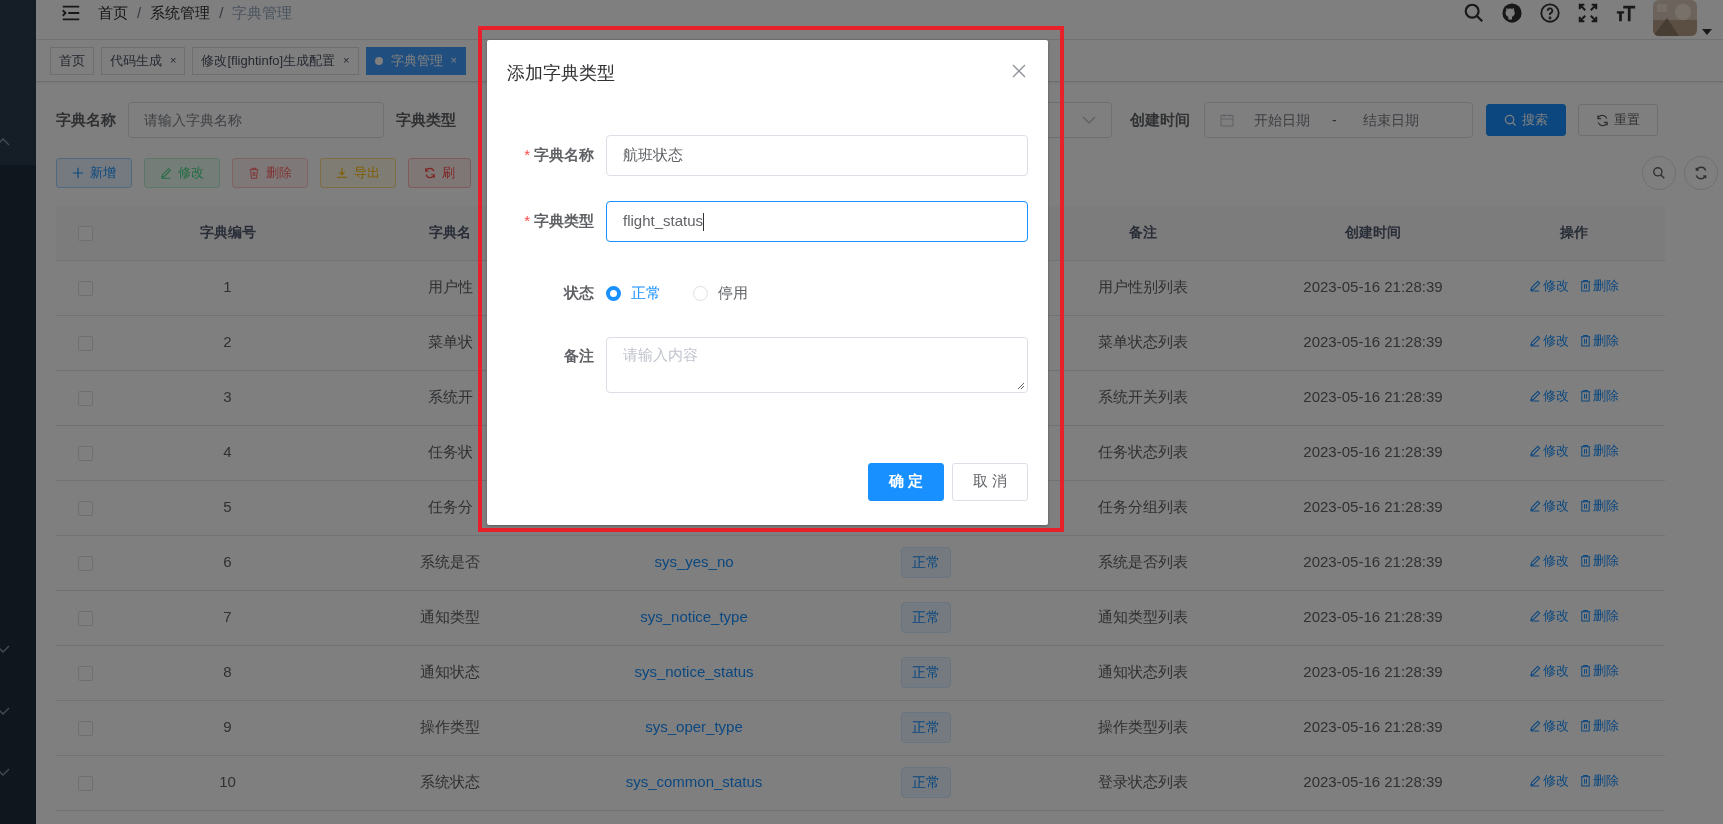 Image resolution: width=1723 pixels, height=824 pixels. I want to click on table-cell: 任务状, so click(450, 452).